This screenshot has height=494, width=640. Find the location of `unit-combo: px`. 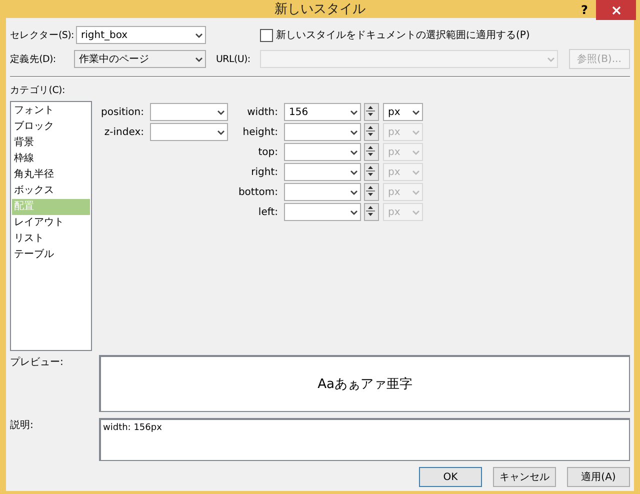

unit-combo: px is located at coordinates (403, 112).